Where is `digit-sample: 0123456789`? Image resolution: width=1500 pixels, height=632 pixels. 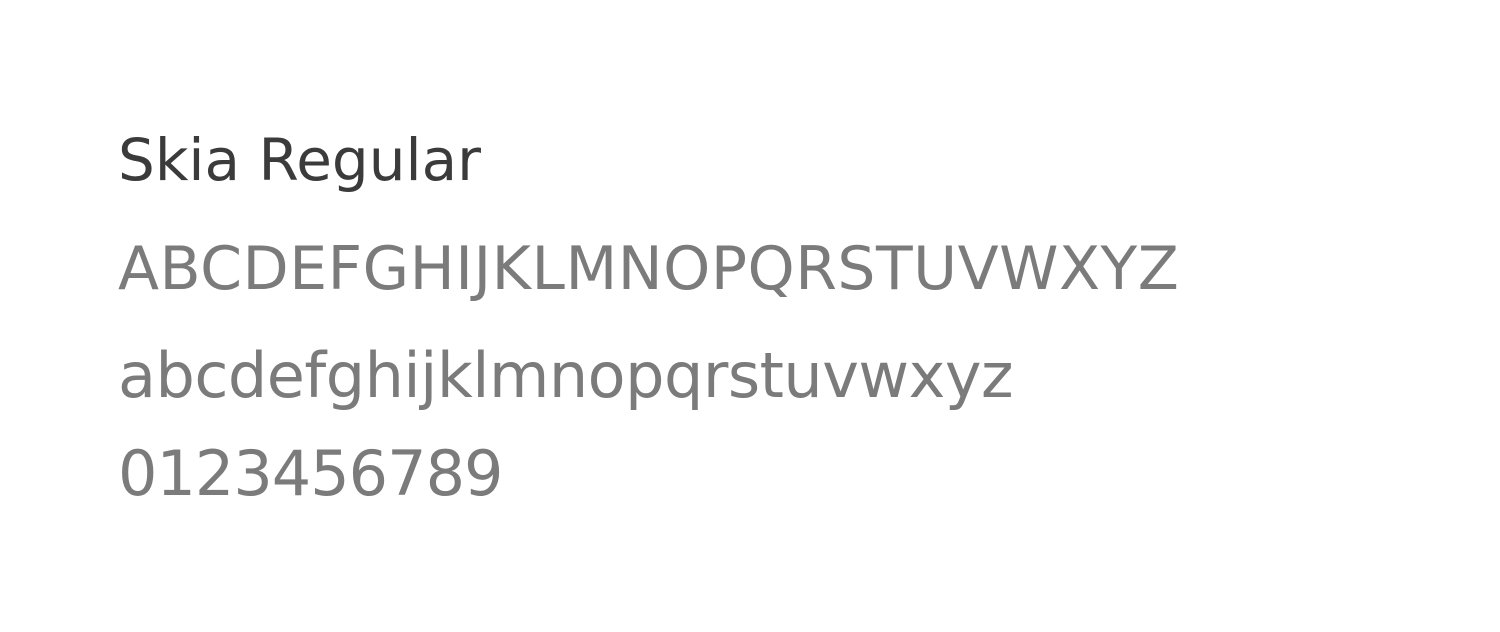
digit-sample: 0123456789 is located at coordinates (310, 473).